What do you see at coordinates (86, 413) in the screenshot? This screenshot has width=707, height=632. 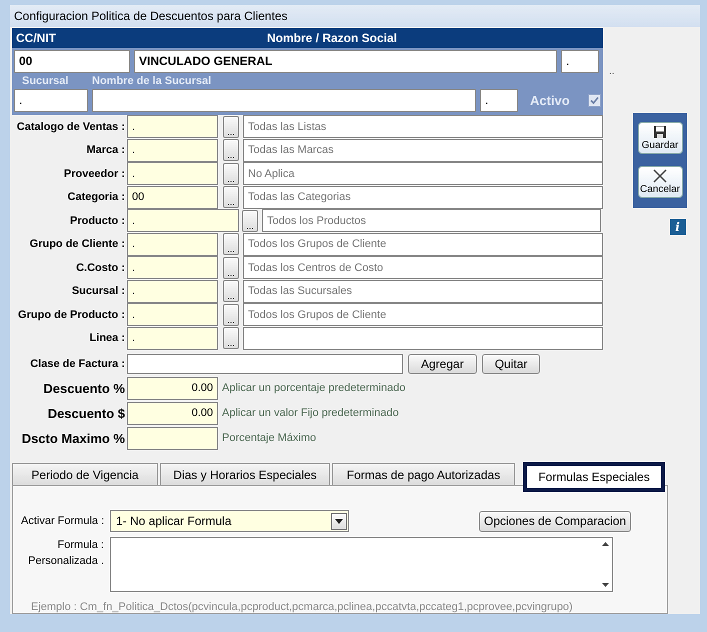 I see `discount-label: Descuento $` at bounding box center [86, 413].